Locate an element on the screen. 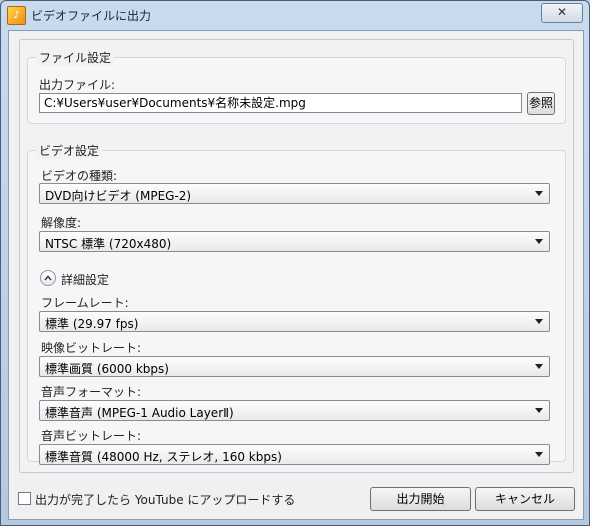  audio-format-value: 標準音声 (MPEG-1 Audio LayerⅡ) is located at coordinates (139, 413).